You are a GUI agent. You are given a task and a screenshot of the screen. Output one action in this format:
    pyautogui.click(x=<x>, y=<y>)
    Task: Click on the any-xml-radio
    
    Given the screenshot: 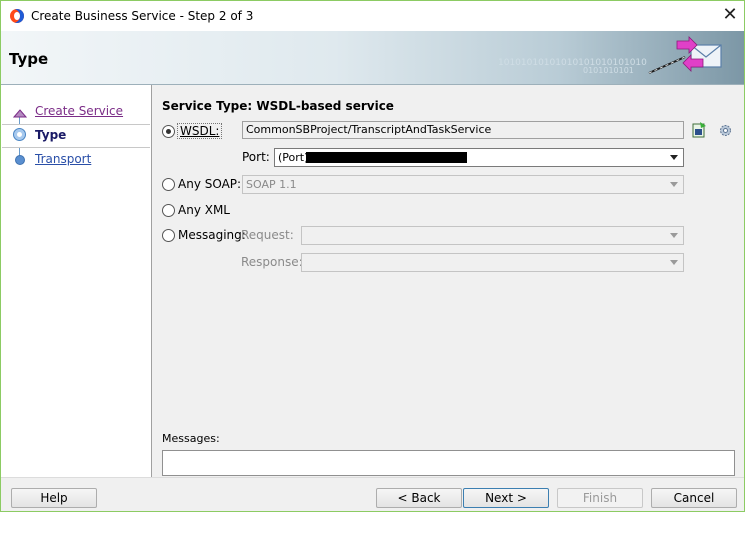 What is the action you would take?
    pyautogui.click(x=168, y=210)
    